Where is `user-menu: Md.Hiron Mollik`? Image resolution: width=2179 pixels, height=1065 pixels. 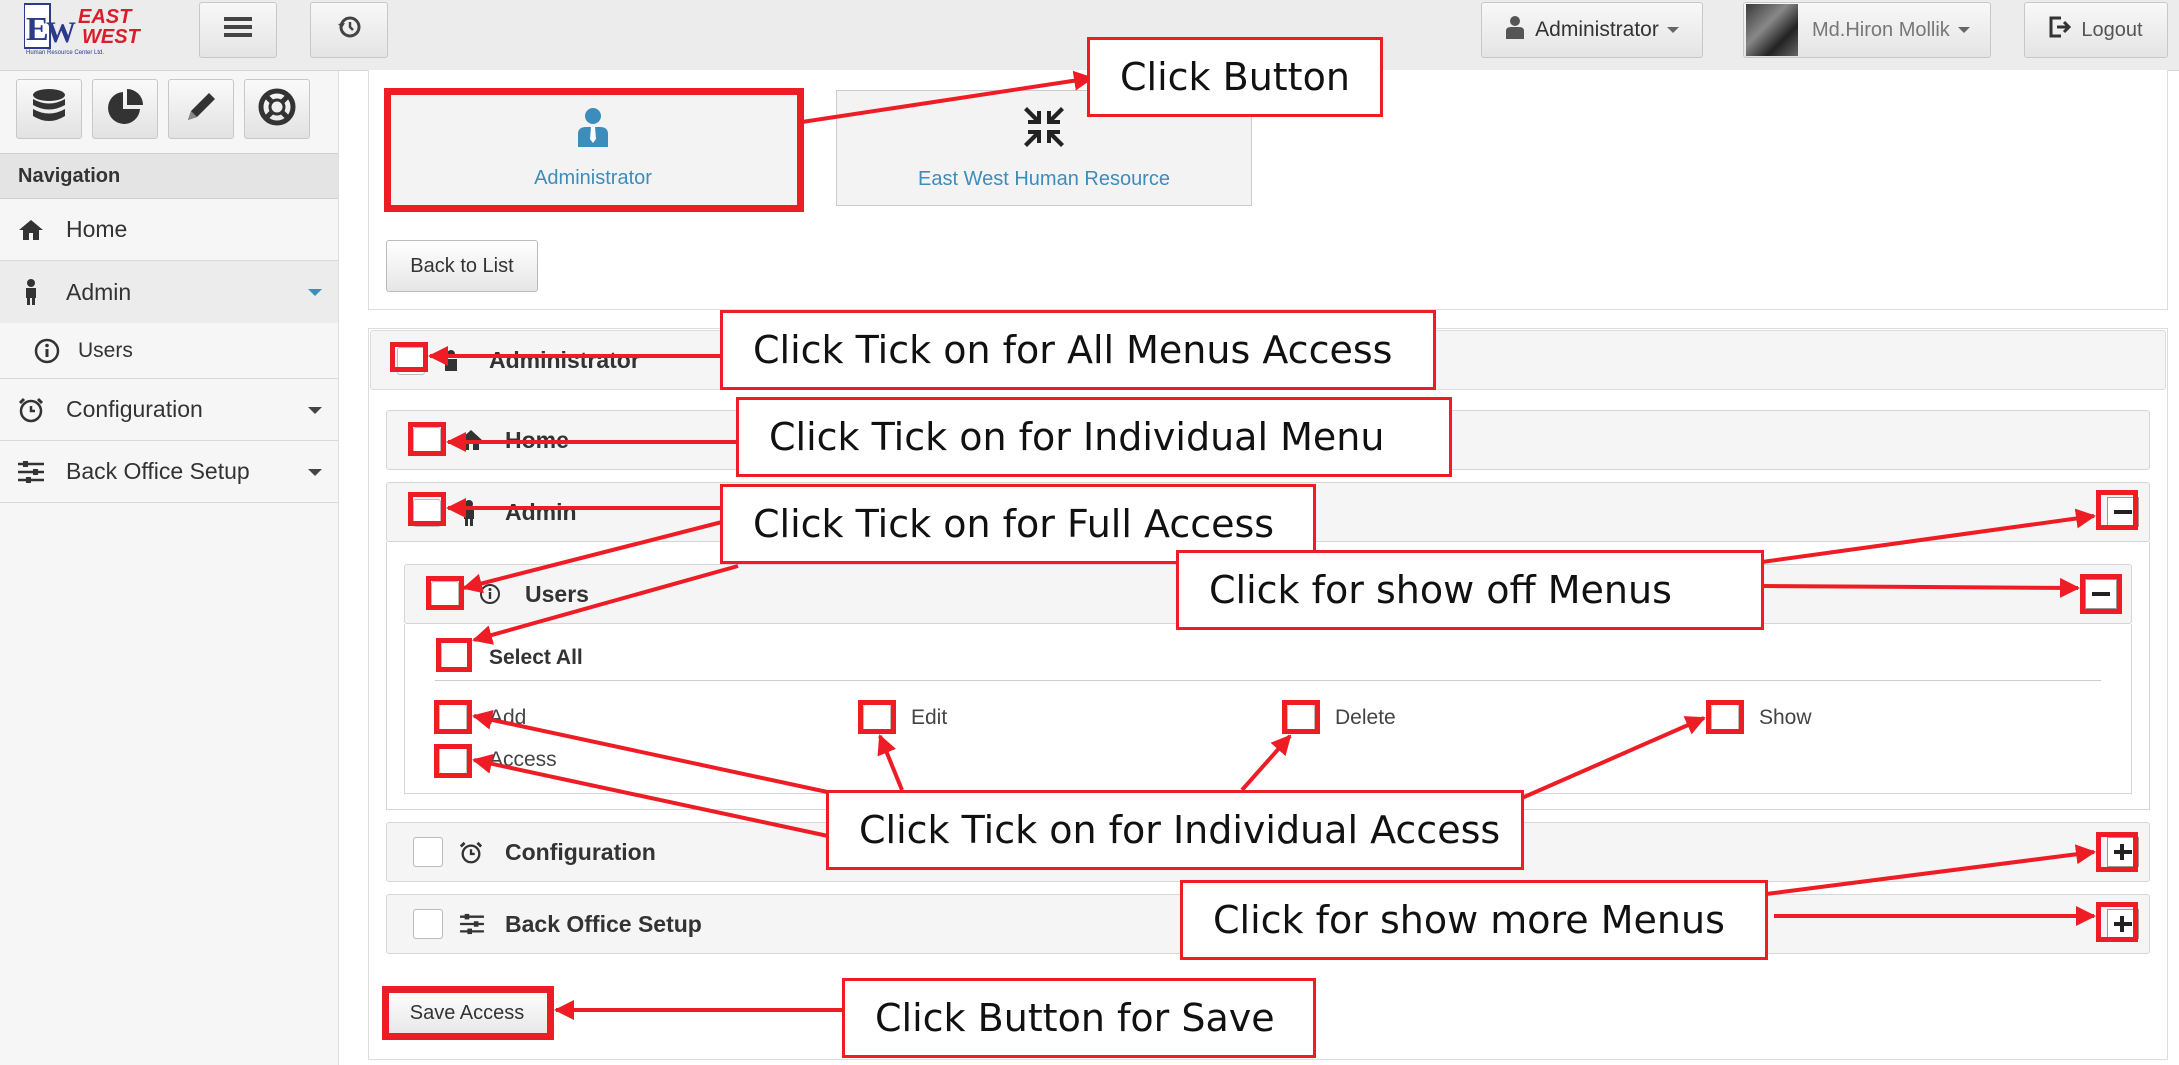
user-menu: Md.Hiron Mollik is located at coordinates (1867, 30).